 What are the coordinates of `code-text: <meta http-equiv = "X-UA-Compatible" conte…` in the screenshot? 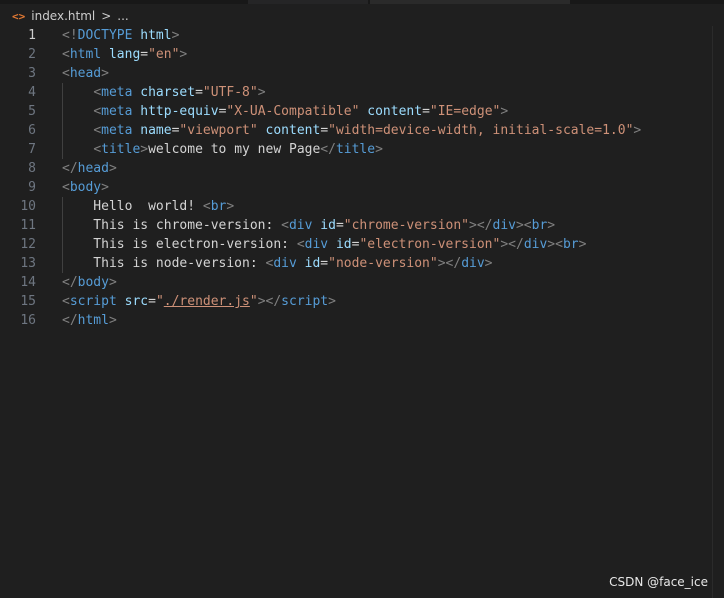 It's located at (285, 111).